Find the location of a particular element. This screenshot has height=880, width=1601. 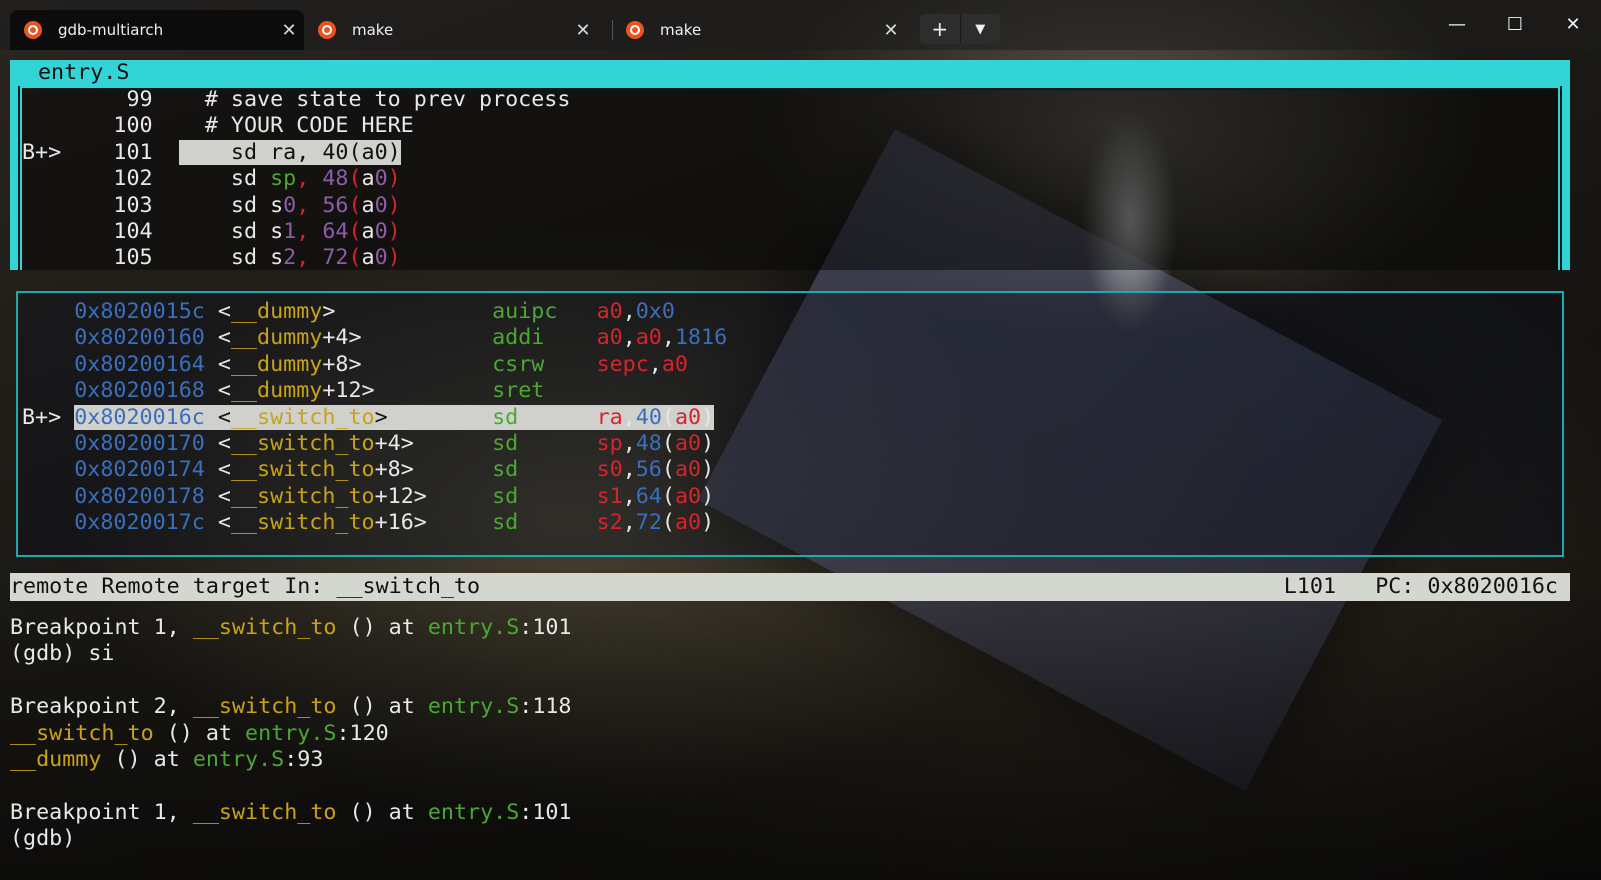

asm-line: 0x80200178 <__switch_to+12> sd s1,64(a0) is located at coordinates (368, 496).